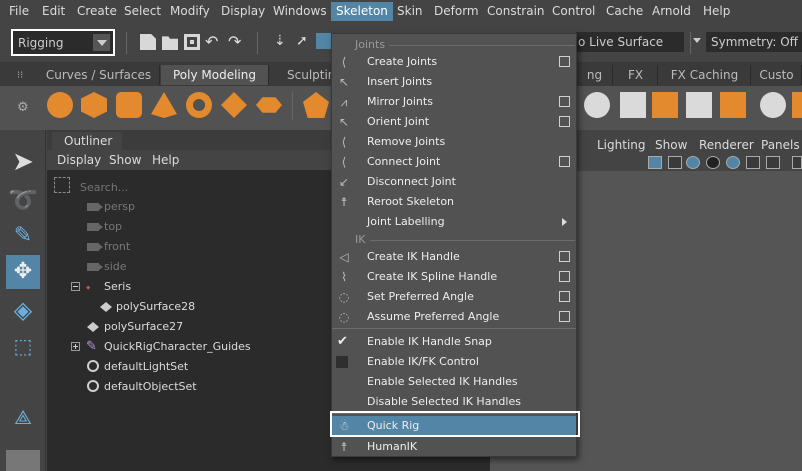 This screenshot has height=471, width=802. Describe the element at coordinates (454, 402) in the screenshot. I see `menu-item-disable-selected-ik: Disable Selected IK Handles` at that location.